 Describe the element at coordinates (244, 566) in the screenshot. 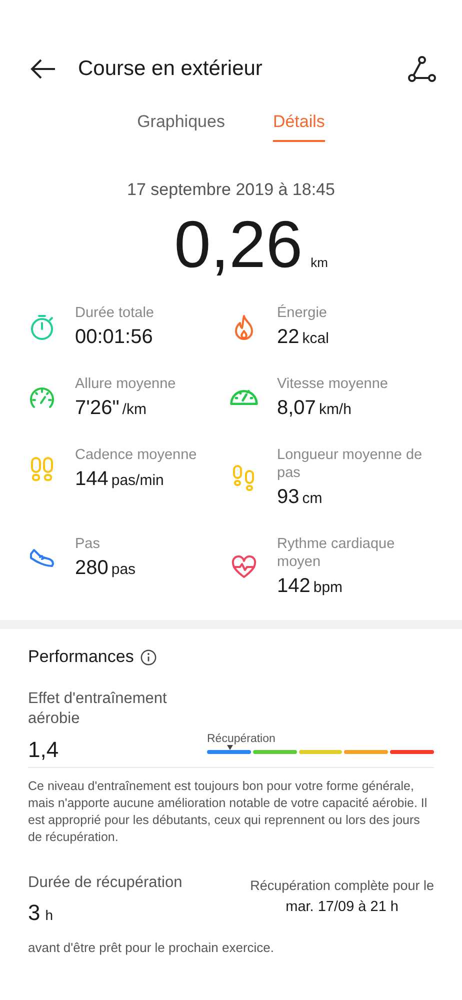

I see `heart-pulse-icon` at that location.